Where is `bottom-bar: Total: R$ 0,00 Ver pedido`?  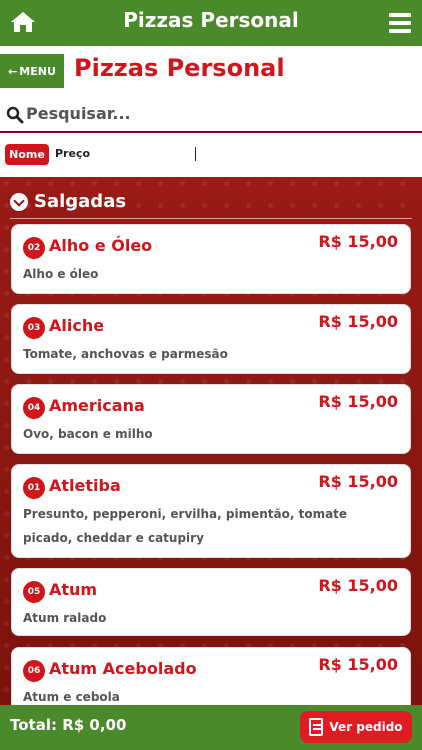
bottom-bar: Total: R$ 0,00 Ver pedido is located at coordinates (211, 727).